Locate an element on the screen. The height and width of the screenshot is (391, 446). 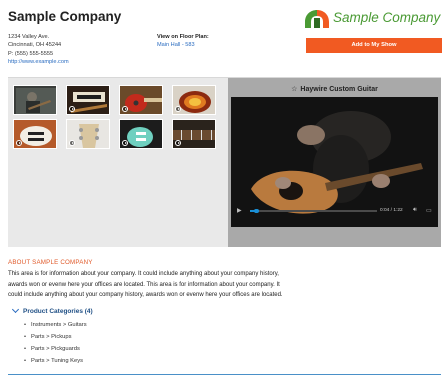
phone: P: (555) 555-5555 is located at coordinates (31, 53).